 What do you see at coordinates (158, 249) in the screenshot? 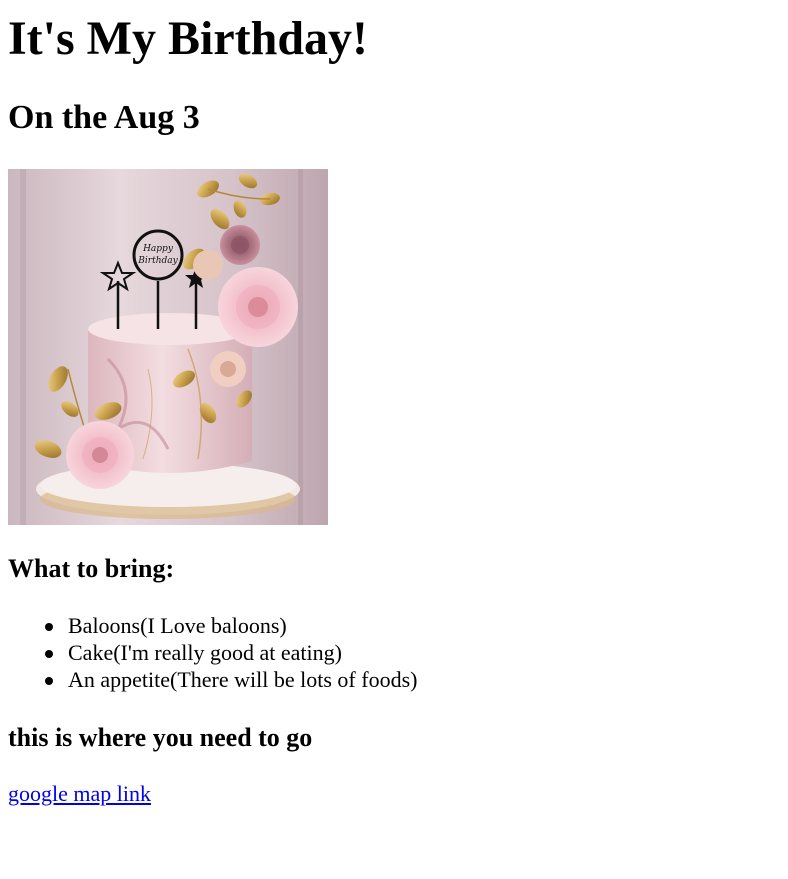
I see `svg-text: Happy` at bounding box center [158, 249].